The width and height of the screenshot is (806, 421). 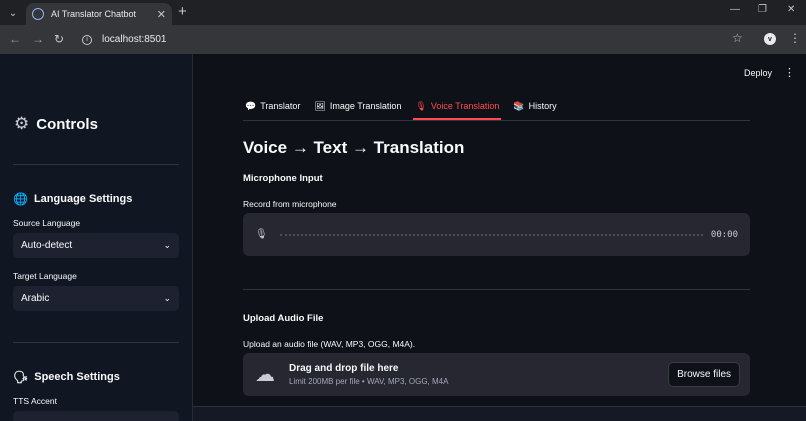 I want to click on gear-icon: ⚙, so click(x=22, y=123).